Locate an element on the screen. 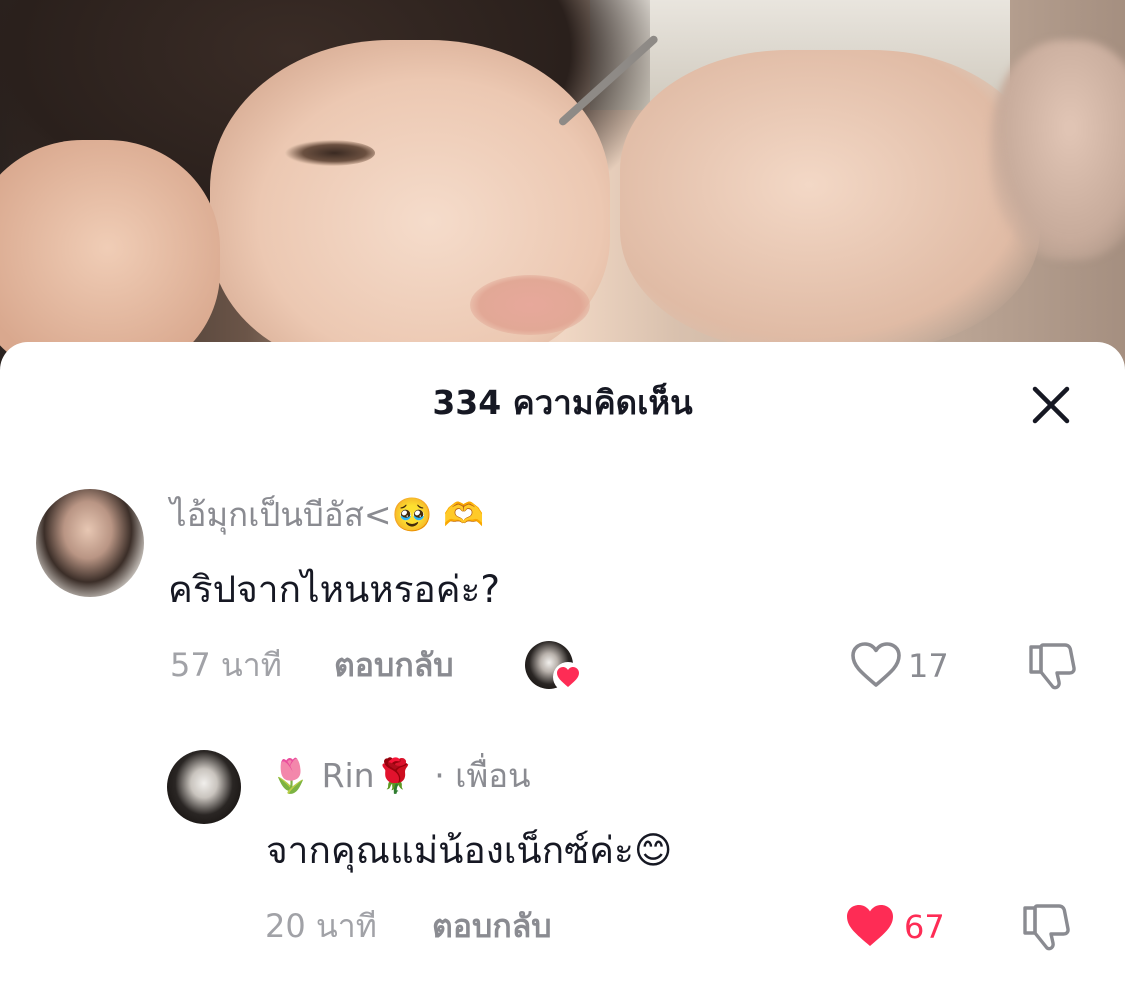  comment-username: ไอ้มุกเป็นบีอัส<🥹 🫶 is located at coordinates (327, 515).